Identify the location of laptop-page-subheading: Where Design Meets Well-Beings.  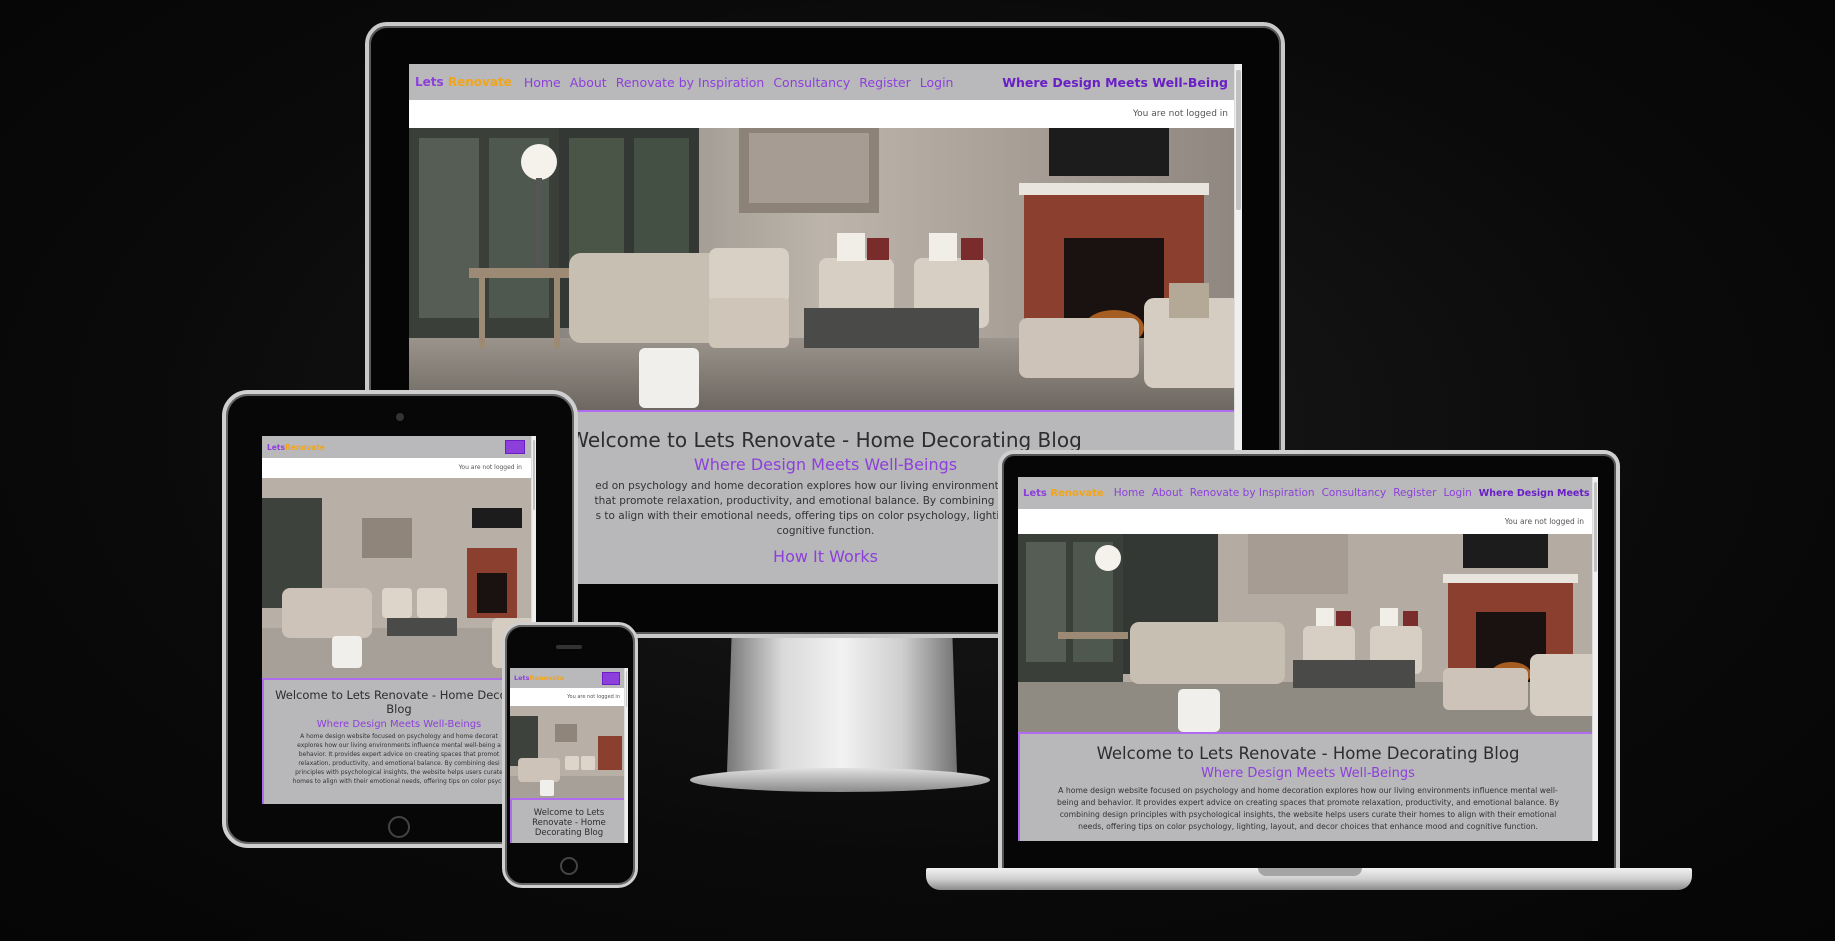
(1308, 773).